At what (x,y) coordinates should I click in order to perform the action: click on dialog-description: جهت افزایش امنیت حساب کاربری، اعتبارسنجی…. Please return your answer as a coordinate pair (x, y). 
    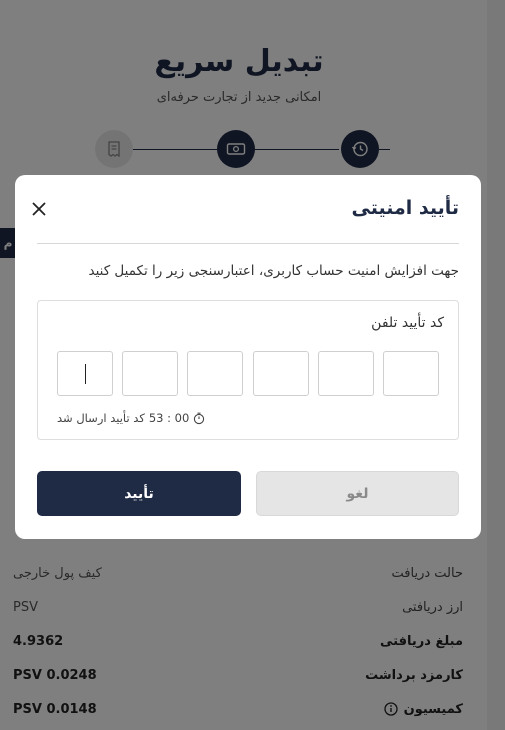
    Looking at the image, I should click on (273, 271).